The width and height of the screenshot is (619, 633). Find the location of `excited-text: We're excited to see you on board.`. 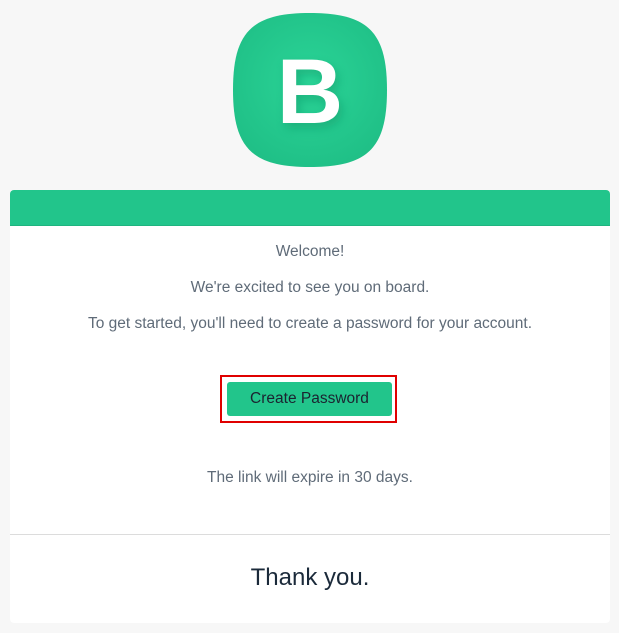

excited-text: We're excited to see you on board. is located at coordinates (310, 287).